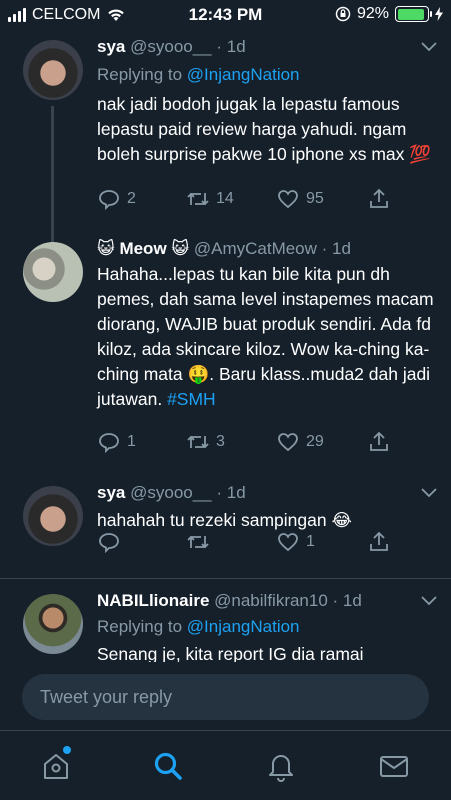 This screenshot has height=800, width=451. I want to click on tab-notifications, so click(281, 766).